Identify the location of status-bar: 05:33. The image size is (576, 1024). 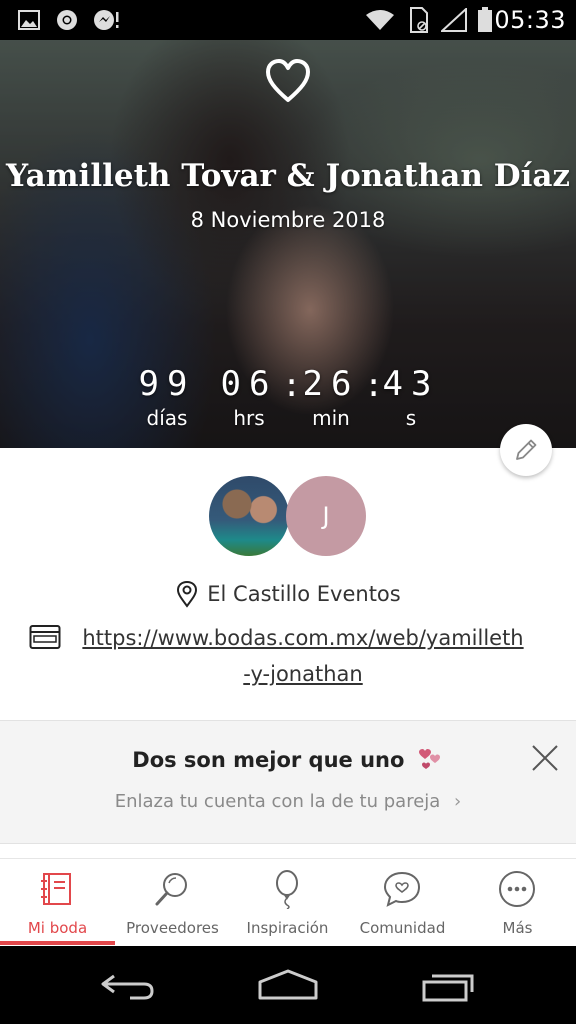
(288, 20).